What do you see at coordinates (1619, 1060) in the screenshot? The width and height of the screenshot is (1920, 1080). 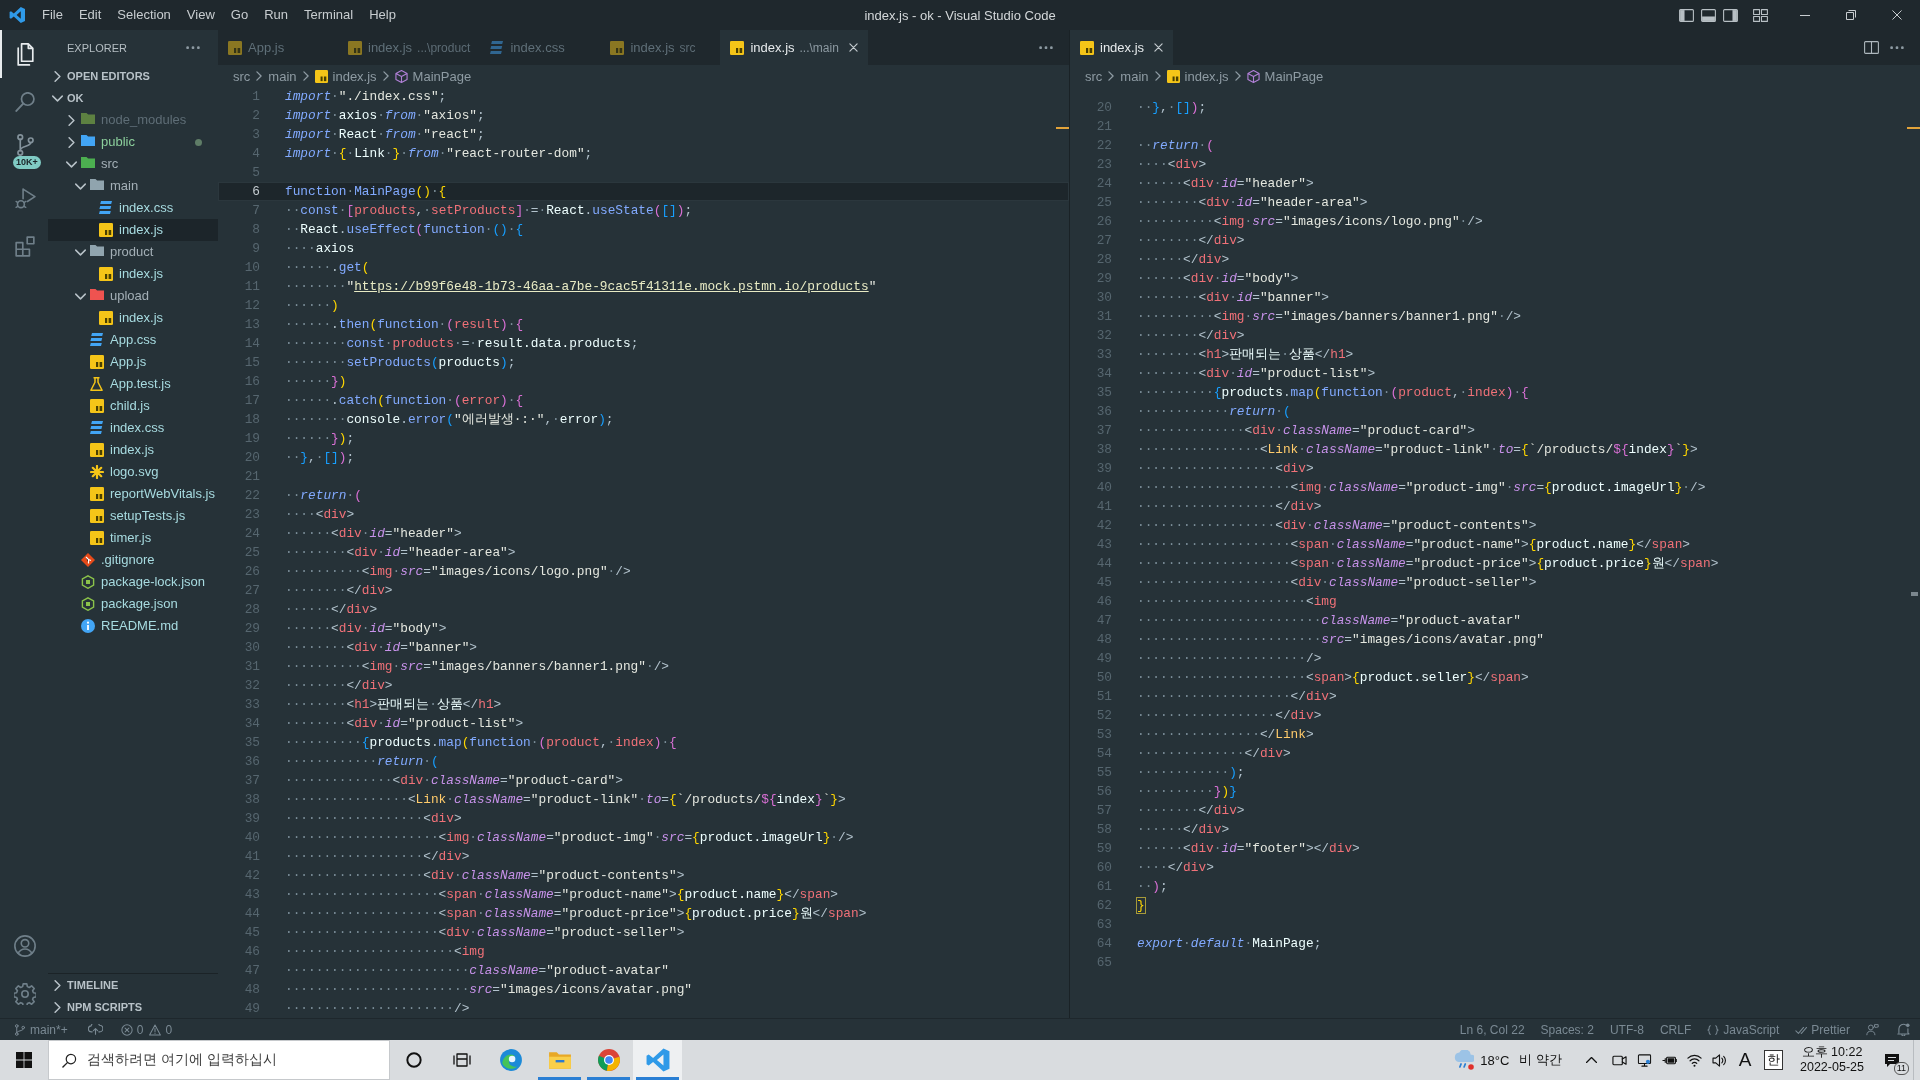 I see `camera-icon` at bounding box center [1619, 1060].